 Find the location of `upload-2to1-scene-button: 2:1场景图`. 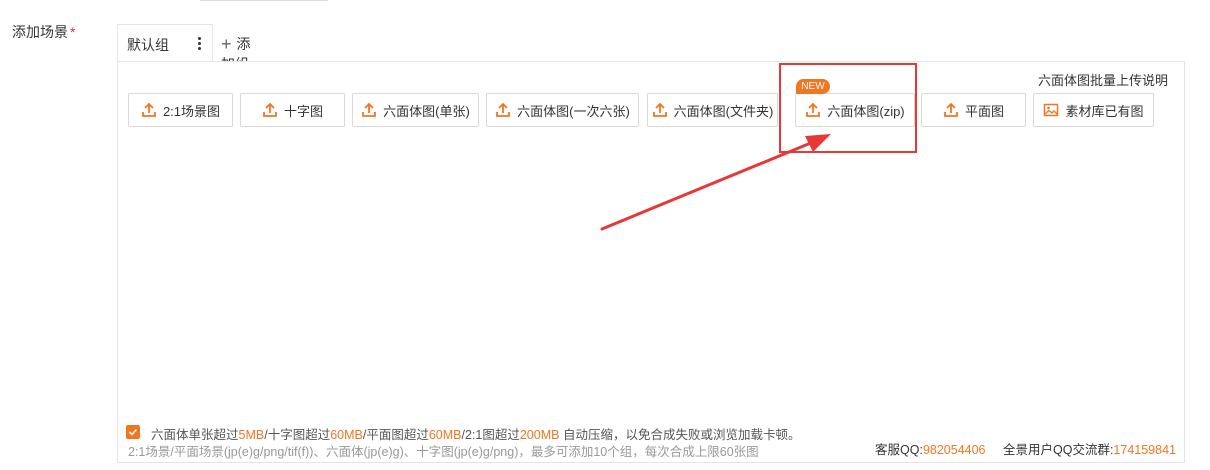

upload-2to1-scene-button: 2:1场景图 is located at coordinates (180, 110).